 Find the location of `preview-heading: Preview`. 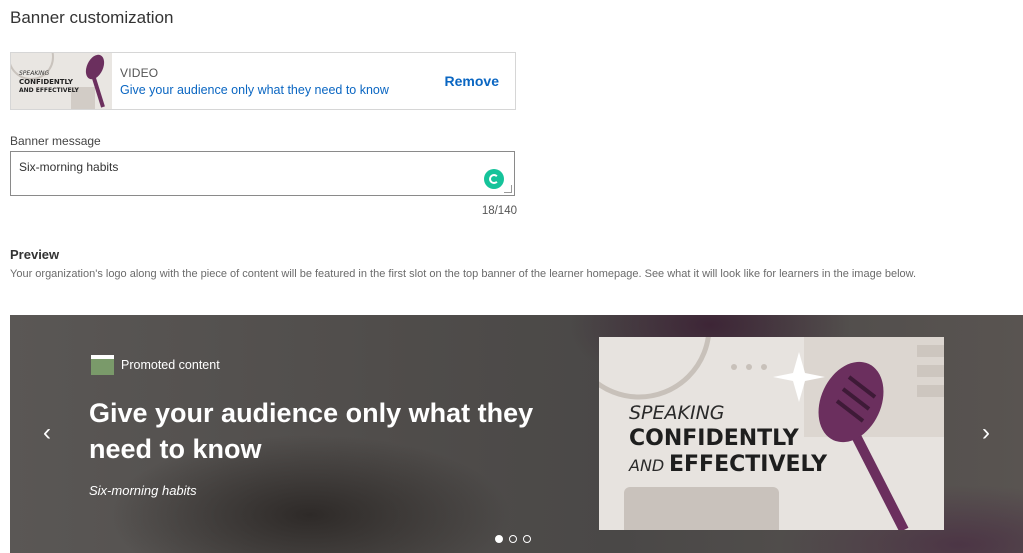

preview-heading: Preview is located at coordinates (35, 254).